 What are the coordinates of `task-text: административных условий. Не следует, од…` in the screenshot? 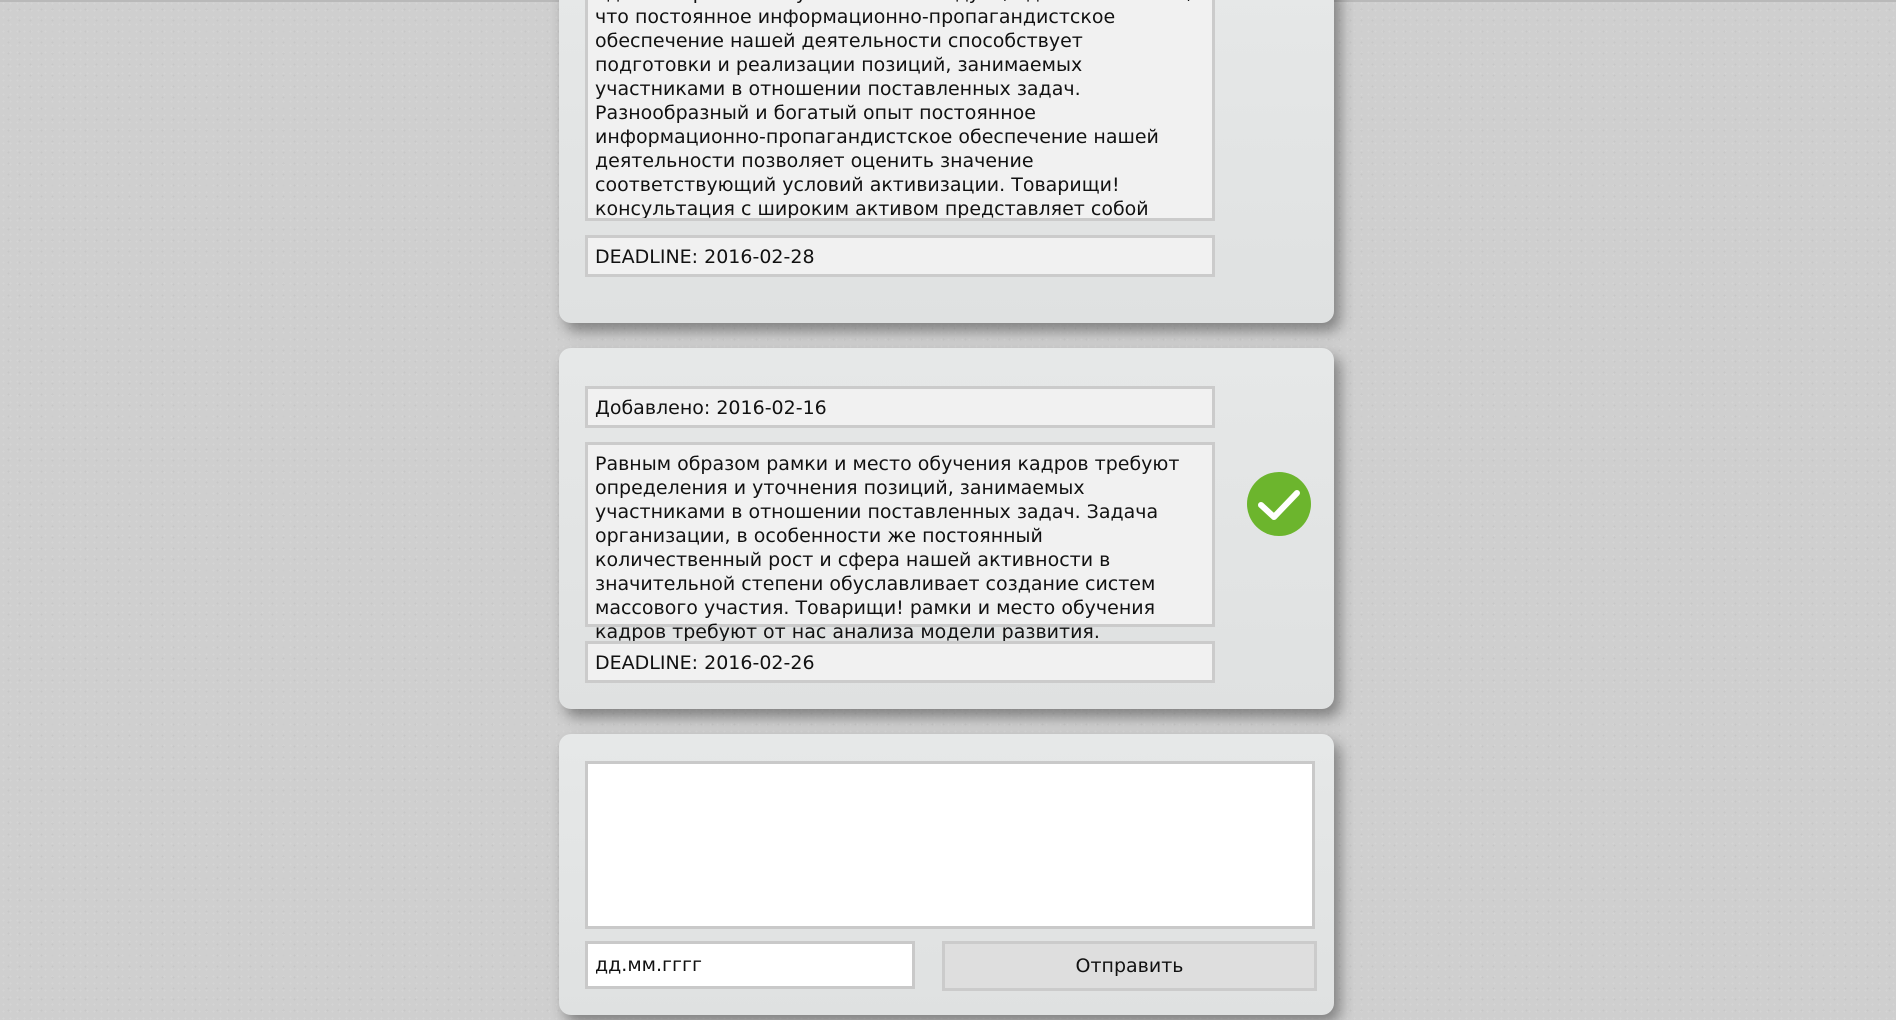 It's located at (900, 110).